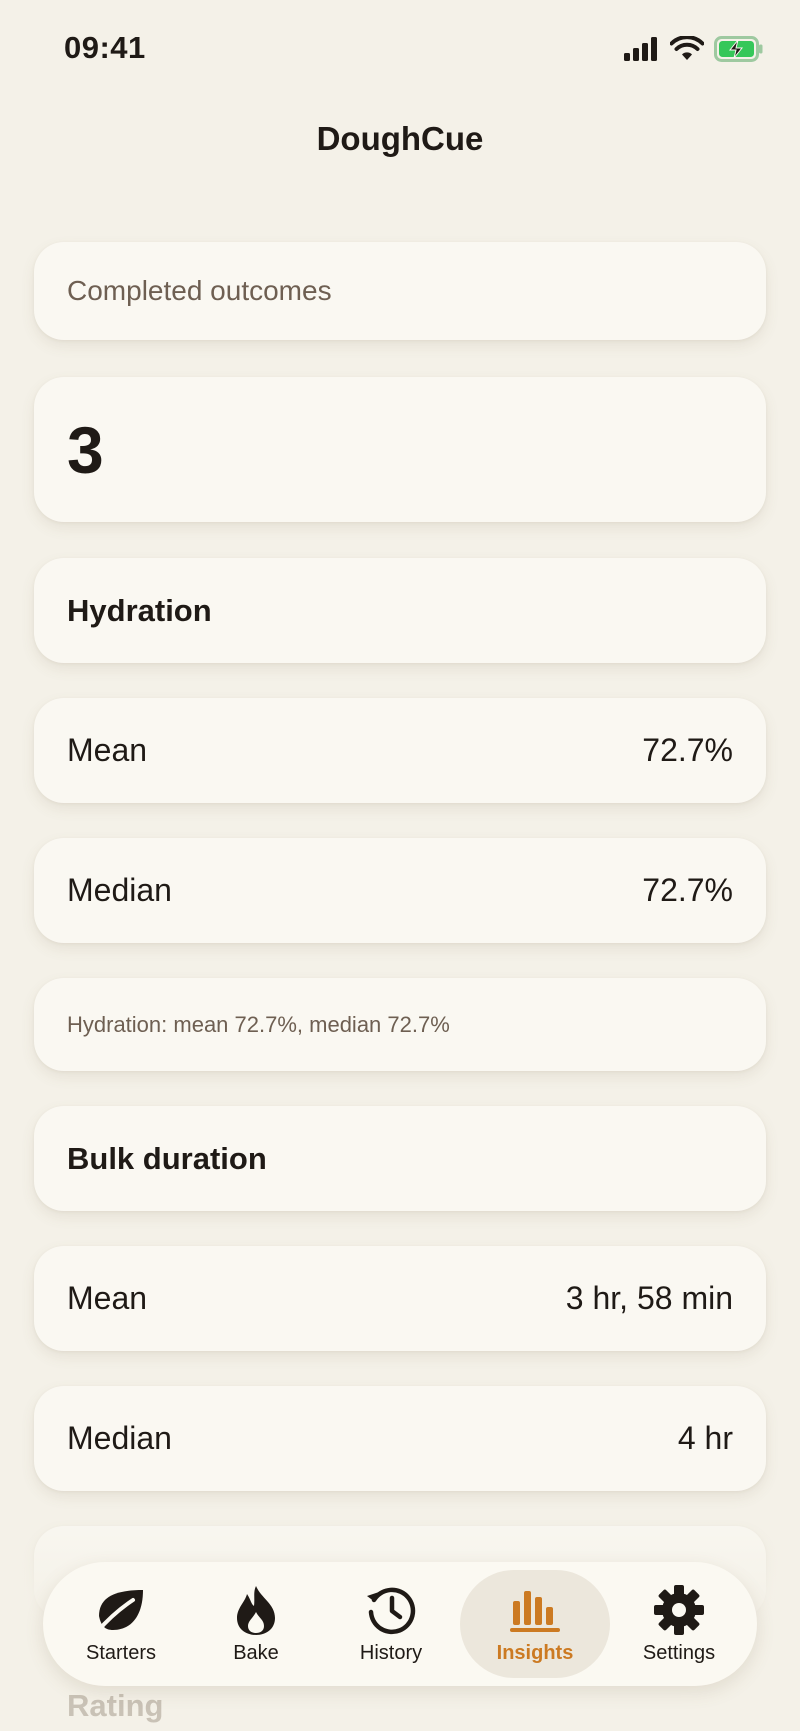  Describe the element at coordinates (535, 1610) in the screenshot. I see `bar-chart-icon` at that location.